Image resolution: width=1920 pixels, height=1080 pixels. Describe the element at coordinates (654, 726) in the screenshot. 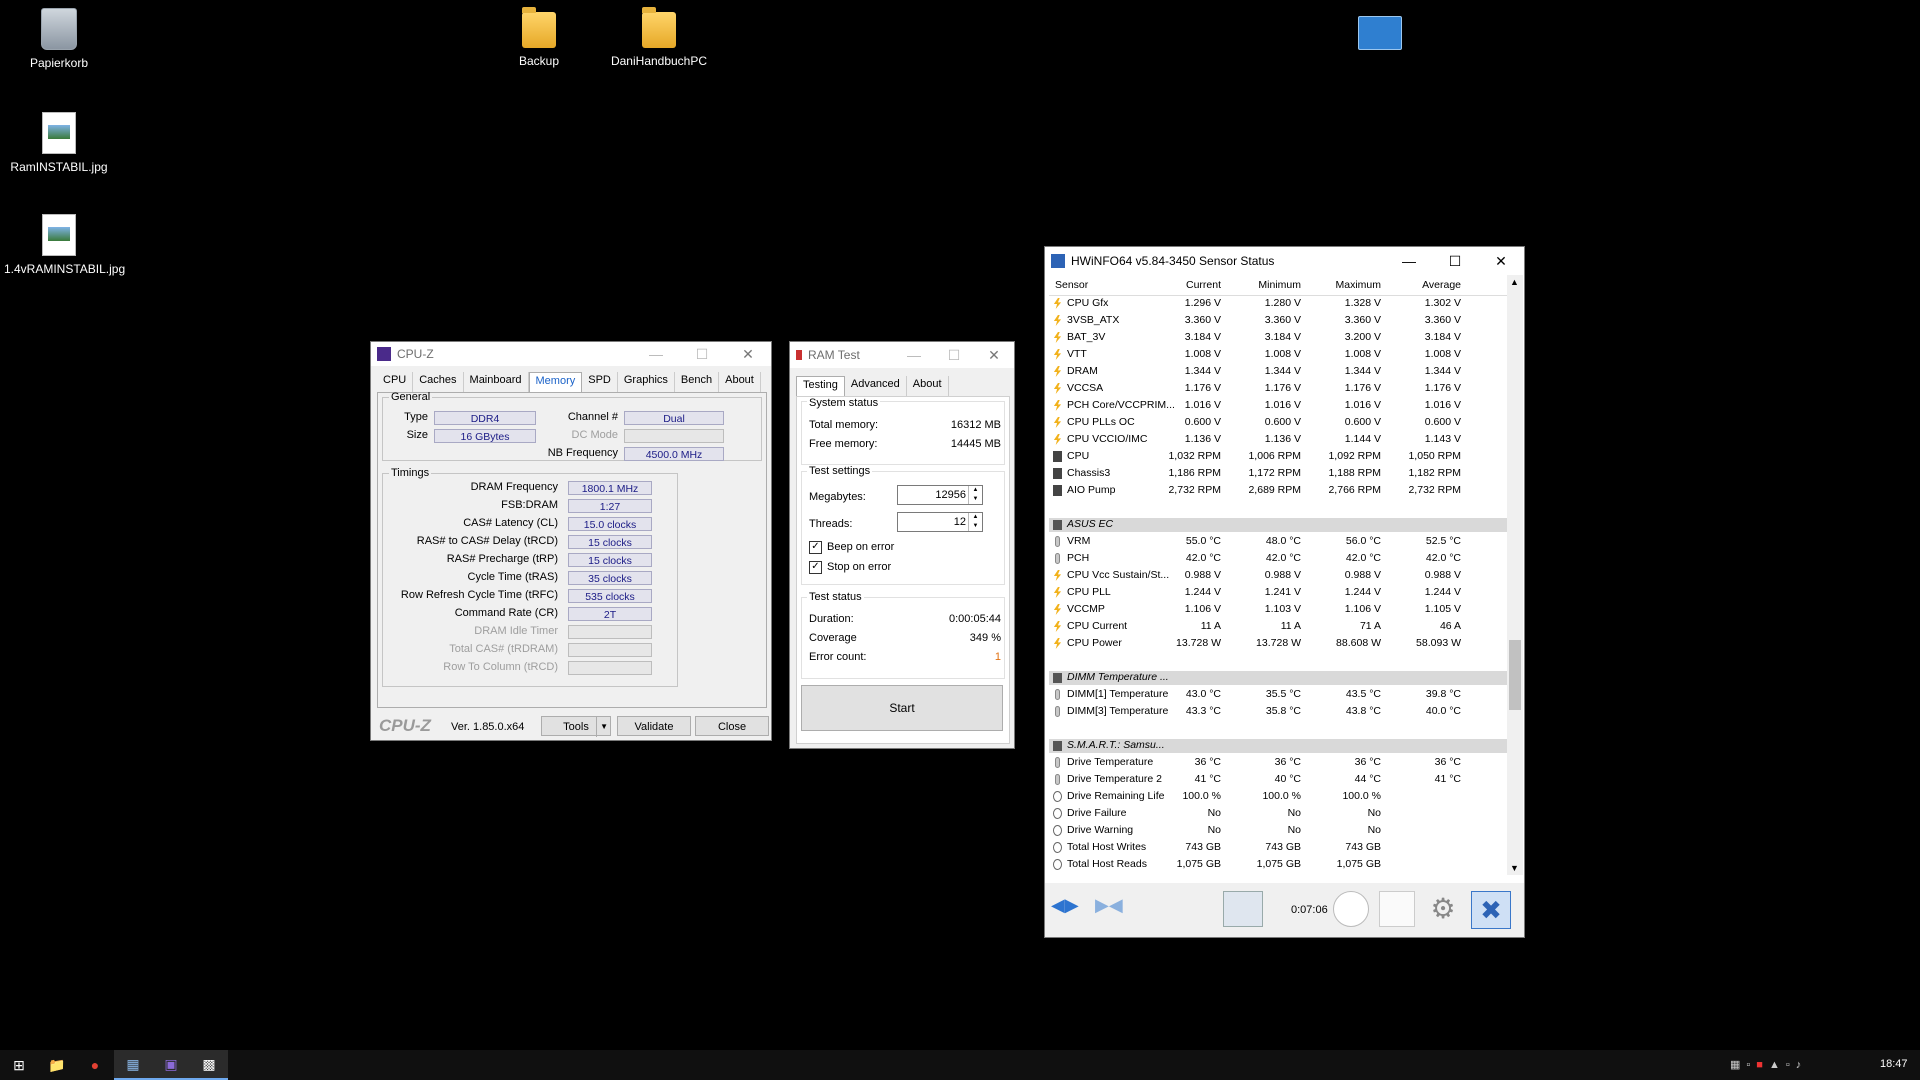

I see `validate-button: Validate` at that location.